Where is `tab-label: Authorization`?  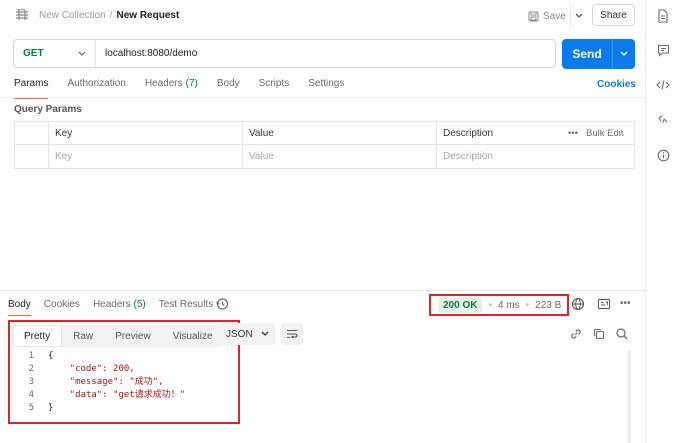 tab-label: Authorization is located at coordinates (96, 83).